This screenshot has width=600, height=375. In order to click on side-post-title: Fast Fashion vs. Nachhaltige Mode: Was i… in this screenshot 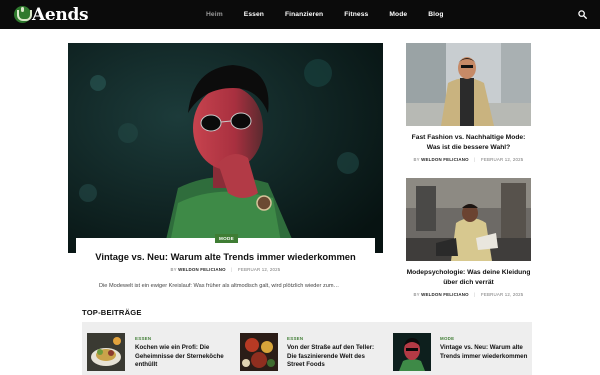, I will do `click(468, 143)`.